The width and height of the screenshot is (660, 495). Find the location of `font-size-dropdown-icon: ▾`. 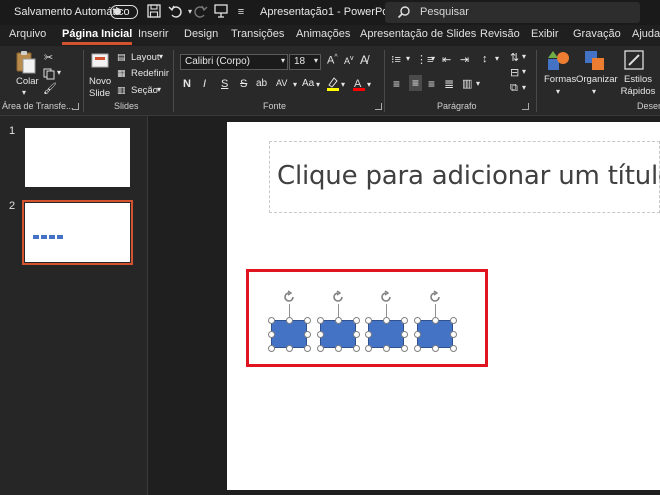

font-size-dropdown-icon: ▾ is located at coordinates (316, 60).